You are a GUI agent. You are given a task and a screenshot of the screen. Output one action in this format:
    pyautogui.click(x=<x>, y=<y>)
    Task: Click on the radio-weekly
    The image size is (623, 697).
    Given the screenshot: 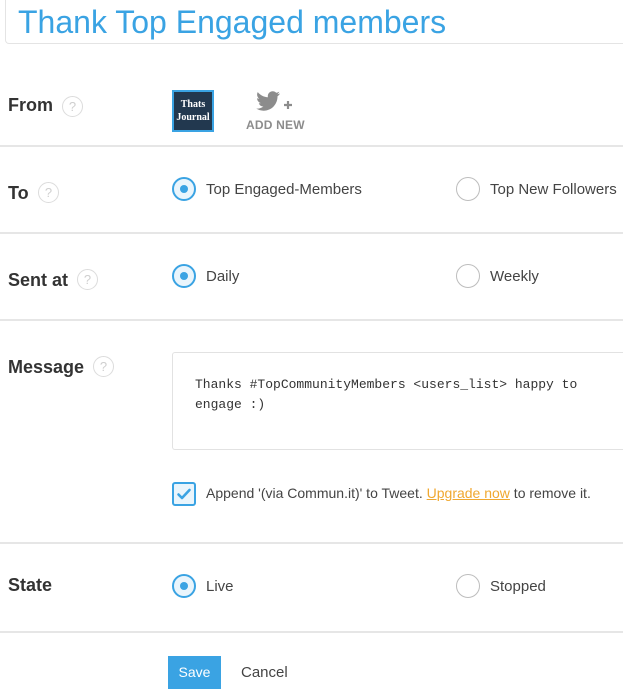 What is the action you would take?
    pyautogui.click(x=468, y=276)
    